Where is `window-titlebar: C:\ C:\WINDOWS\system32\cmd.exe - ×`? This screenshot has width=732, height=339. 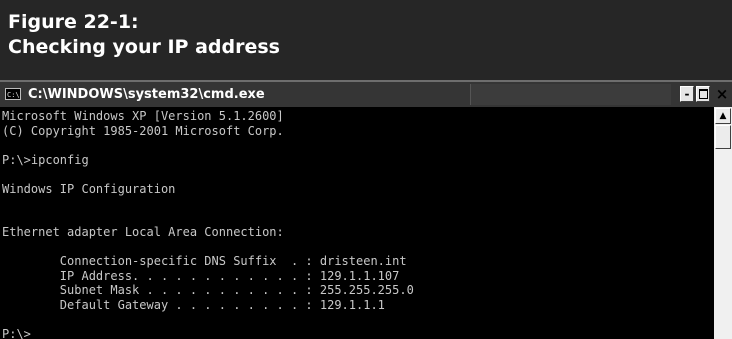
window-titlebar: C:\ C:\WINDOWS\system32\cmd.exe - × is located at coordinates (366, 93).